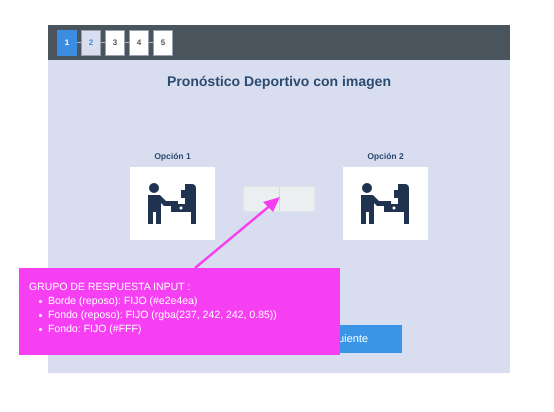 This screenshot has height=412, width=554. I want to click on input-group, so click(279, 199).